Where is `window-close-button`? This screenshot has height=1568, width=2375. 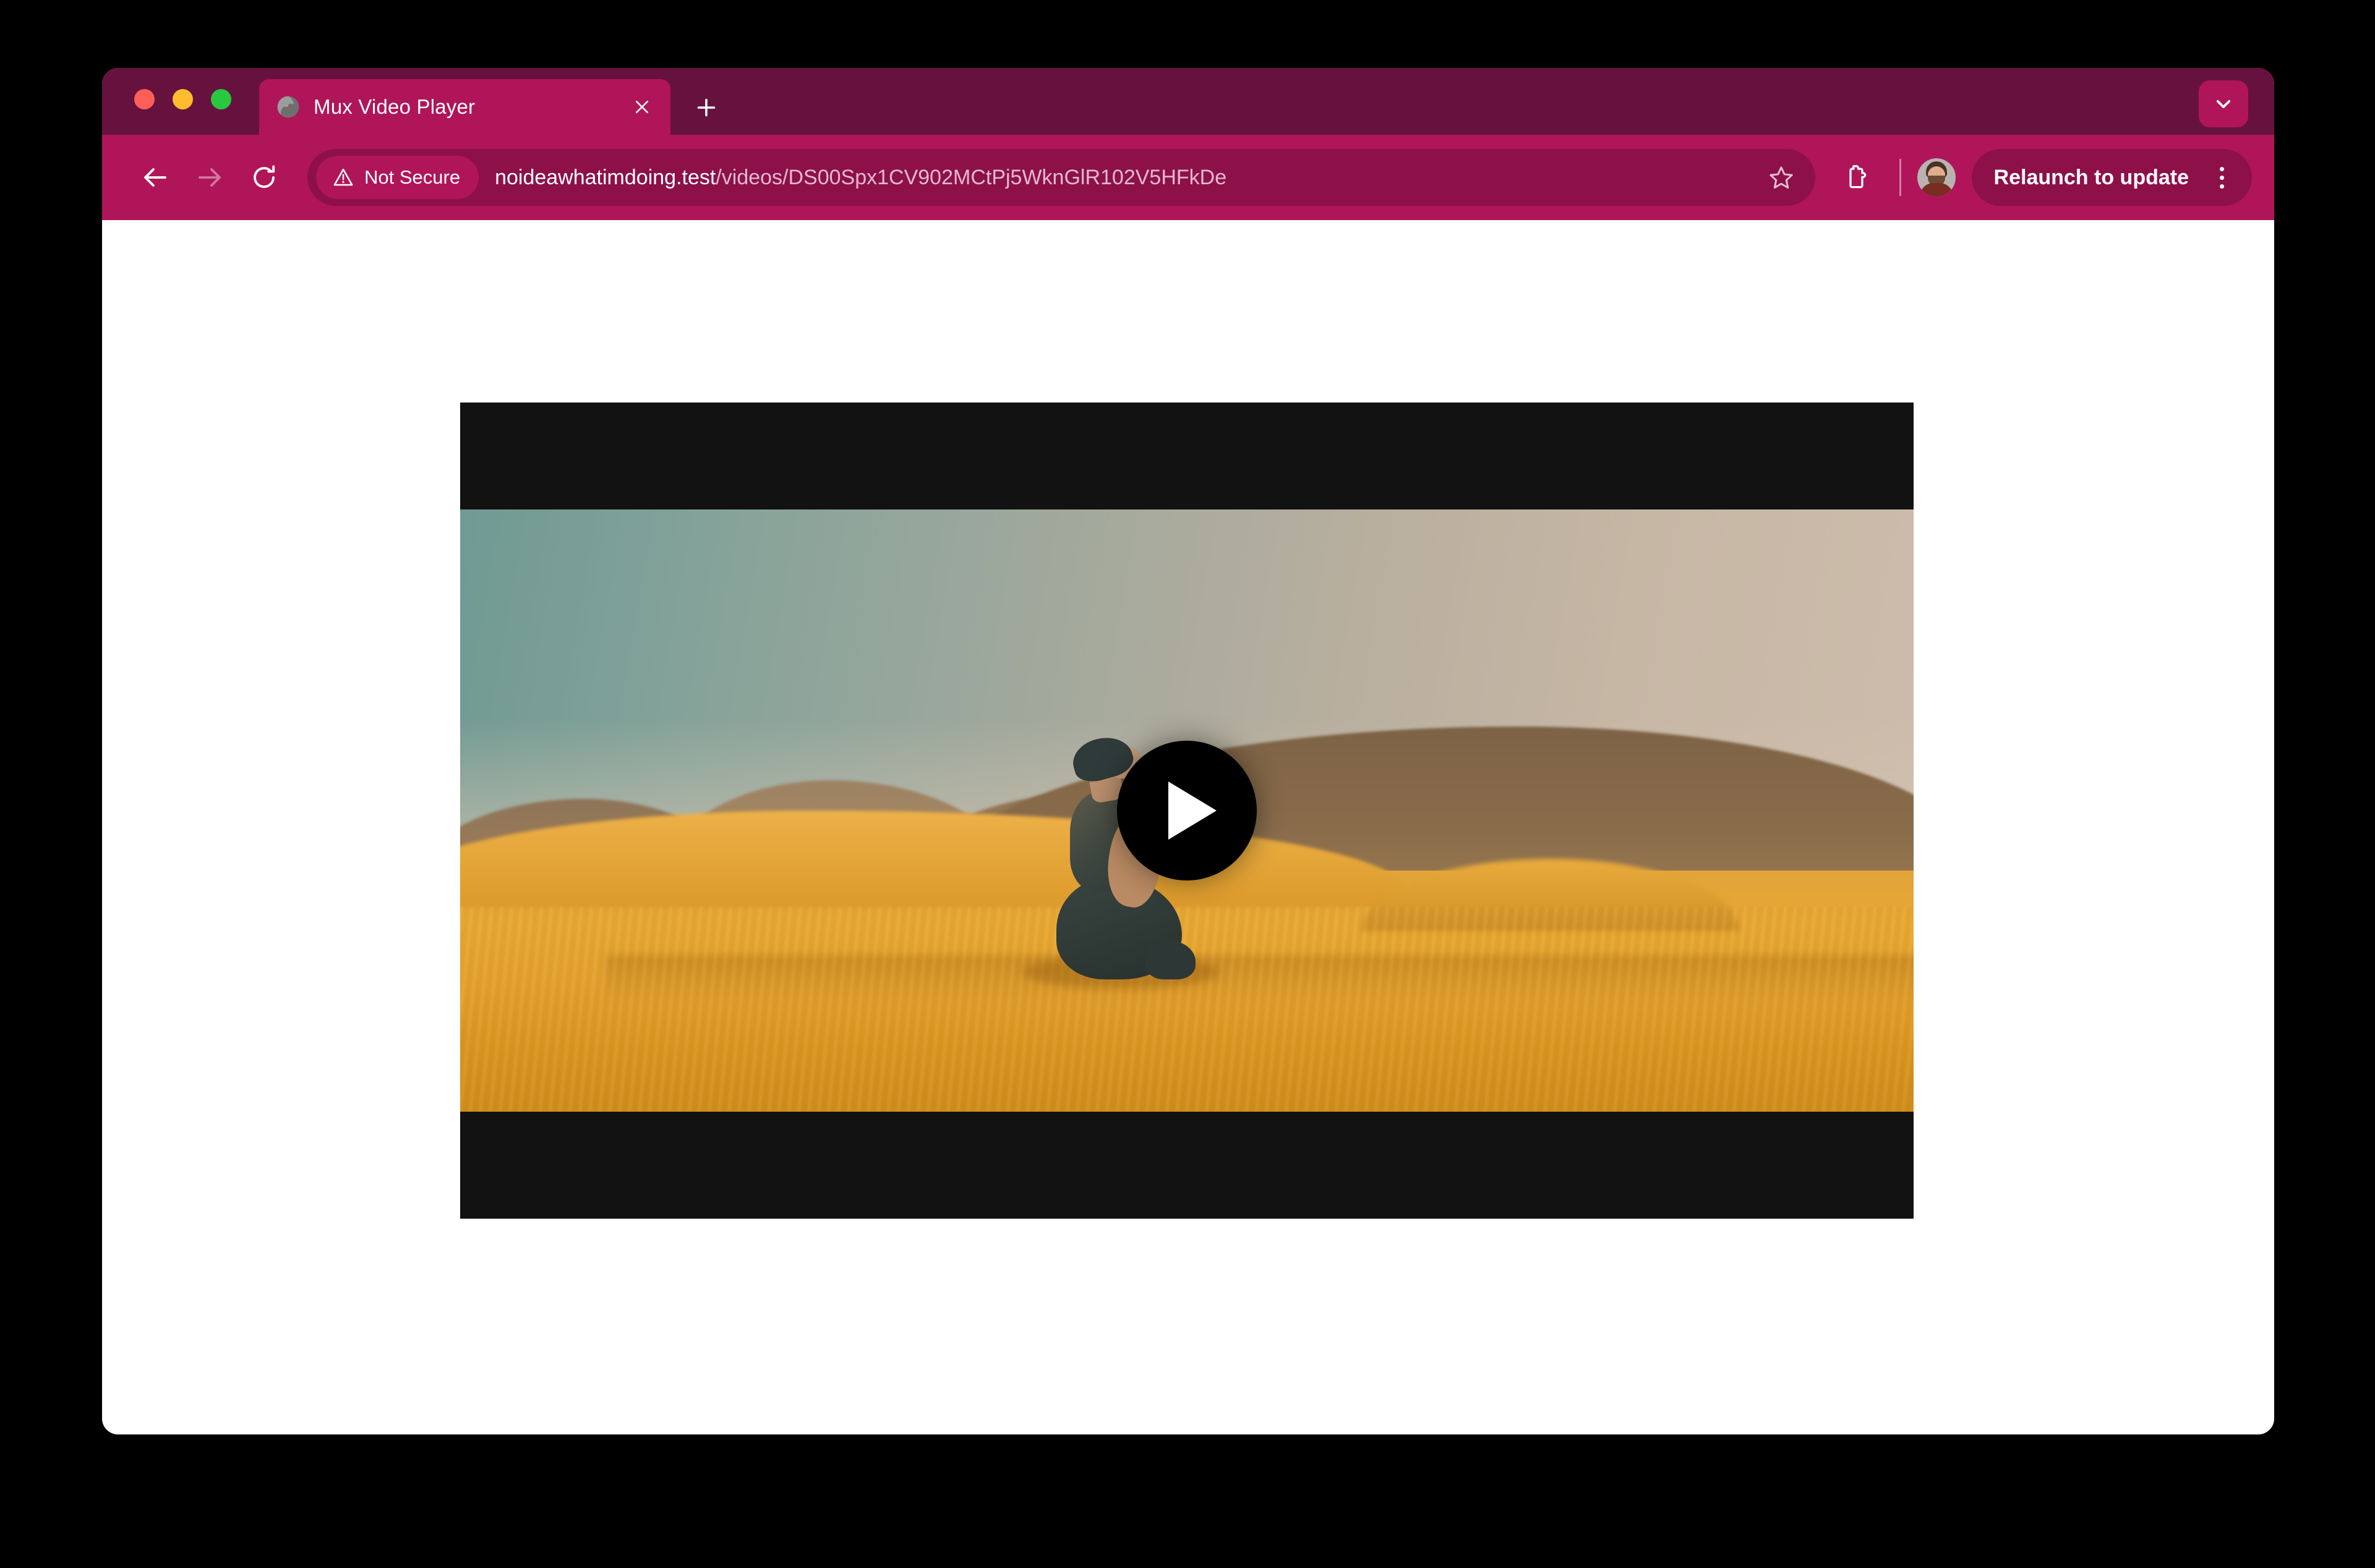
window-close-button is located at coordinates (144, 98).